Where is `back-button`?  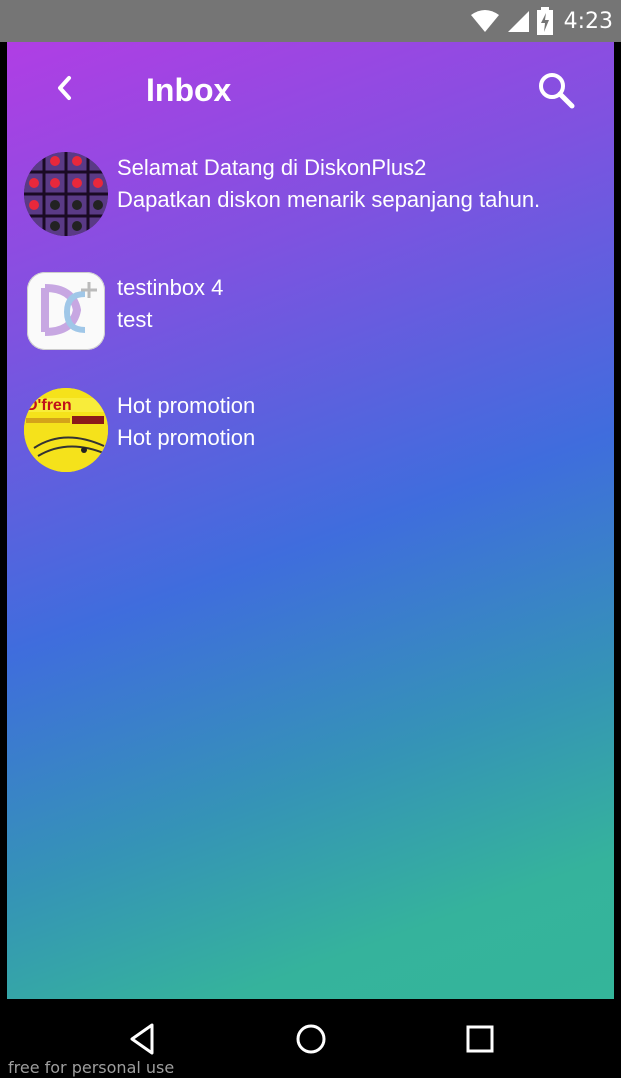
back-button is located at coordinates (65, 88).